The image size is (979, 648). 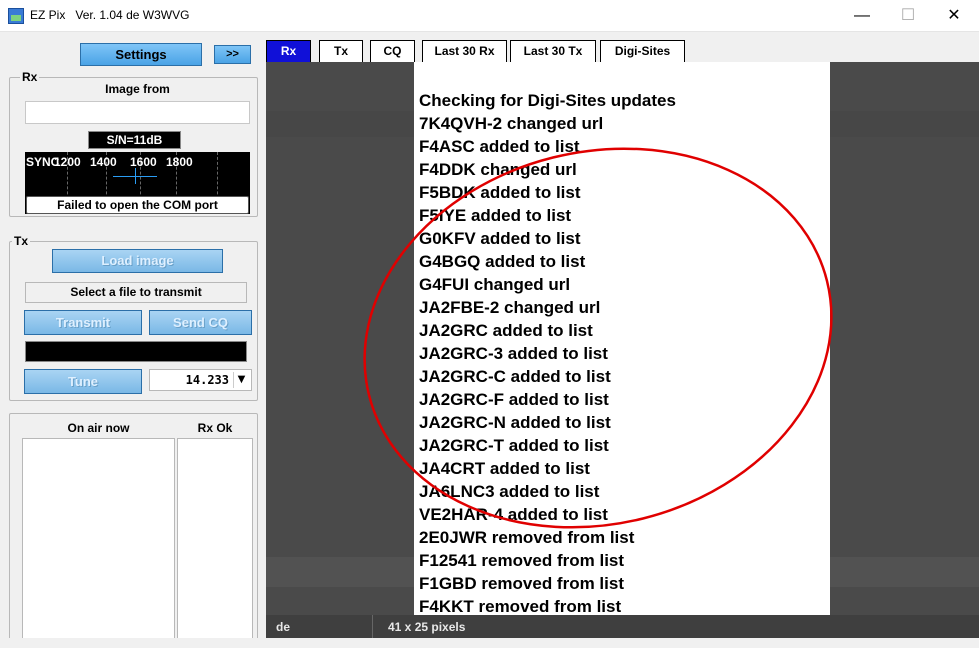 What do you see at coordinates (372, 626) in the screenshot?
I see `status-separator` at bounding box center [372, 626].